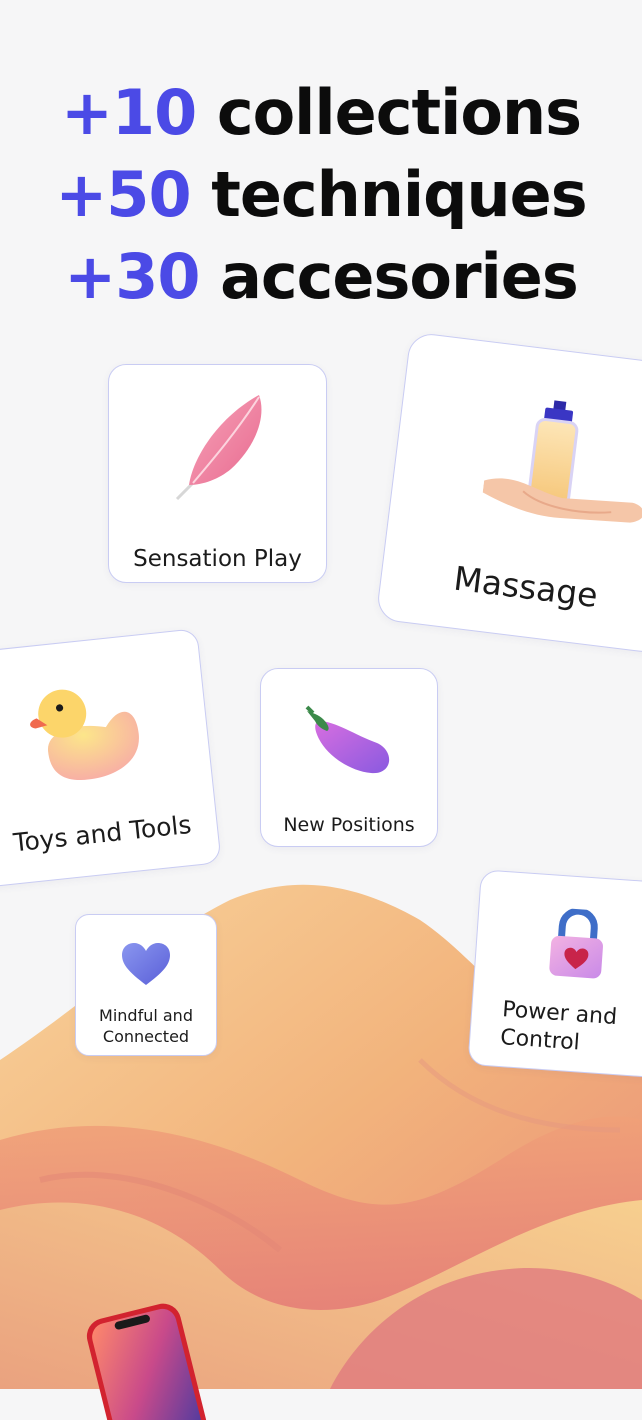 The height and width of the screenshot is (1420, 642). I want to click on category-card-massage: Massage, so click(508, 493).